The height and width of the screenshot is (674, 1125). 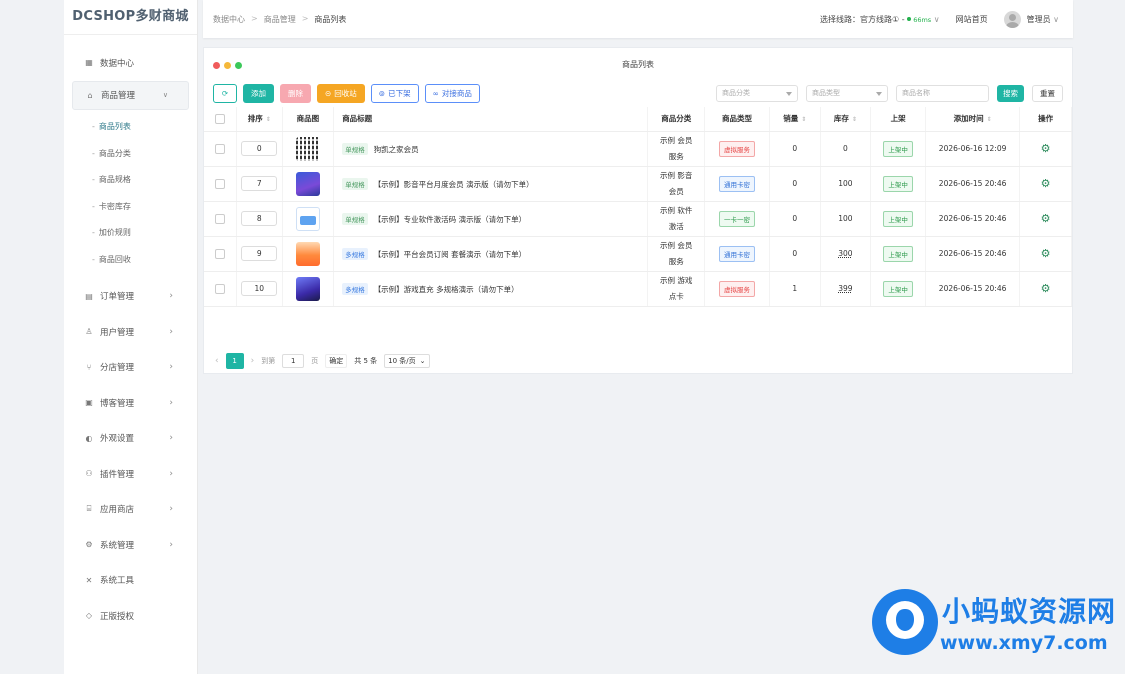 I want to click on store-icon: ⌸, so click(x=89, y=509).